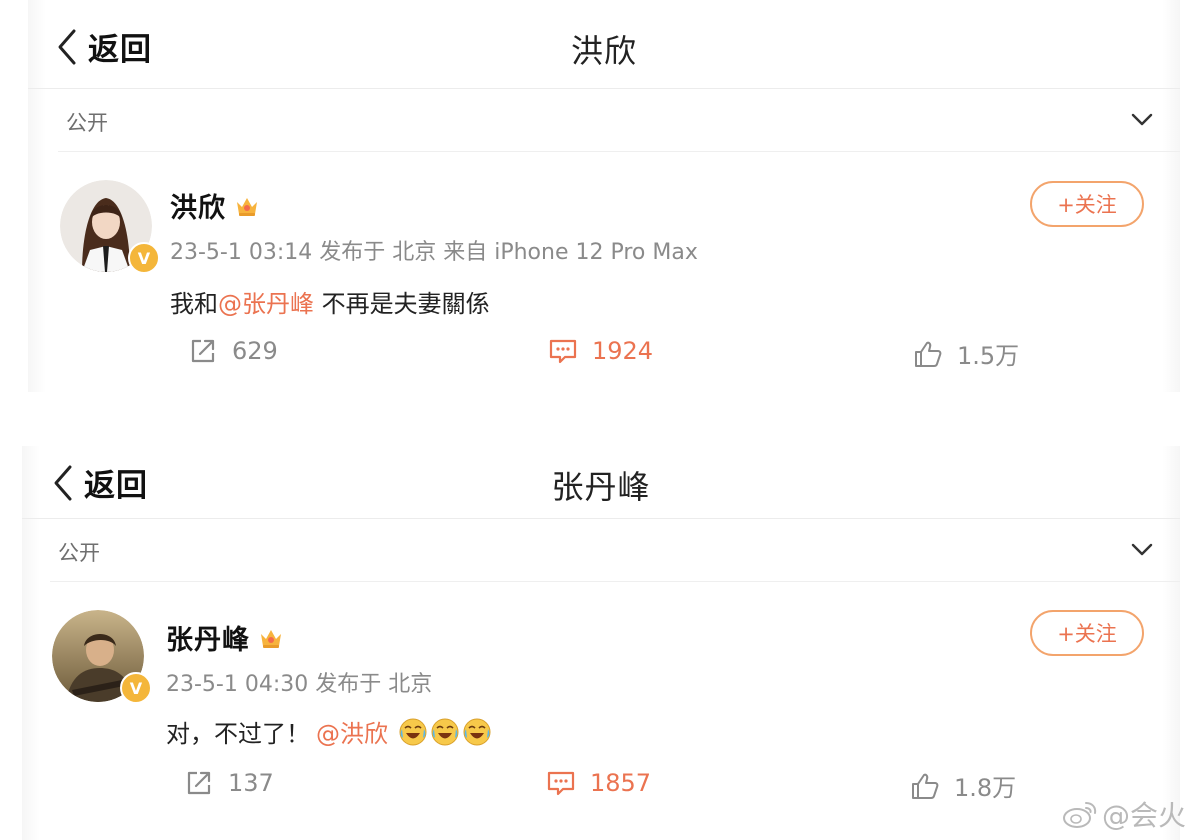  Describe the element at coordinates (434, 252) in the screenshot. I see `post-meta: 23-5-1 03:14 发布于 北京 来自 iPhone 12 Pro Max` at that location.